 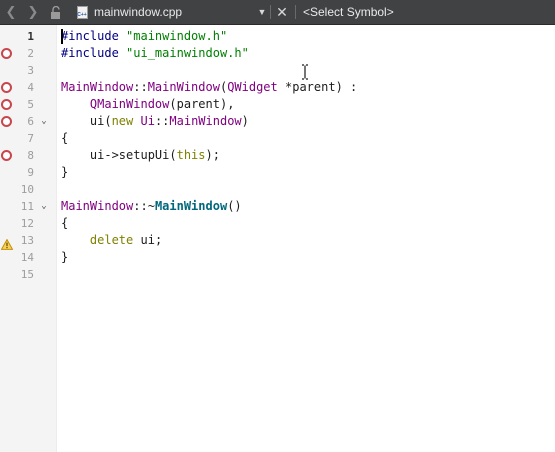 What do you see at coordinates (144, 206) in the screenshot?
I see `code-token: ::~` at bounding box center [144, 206].